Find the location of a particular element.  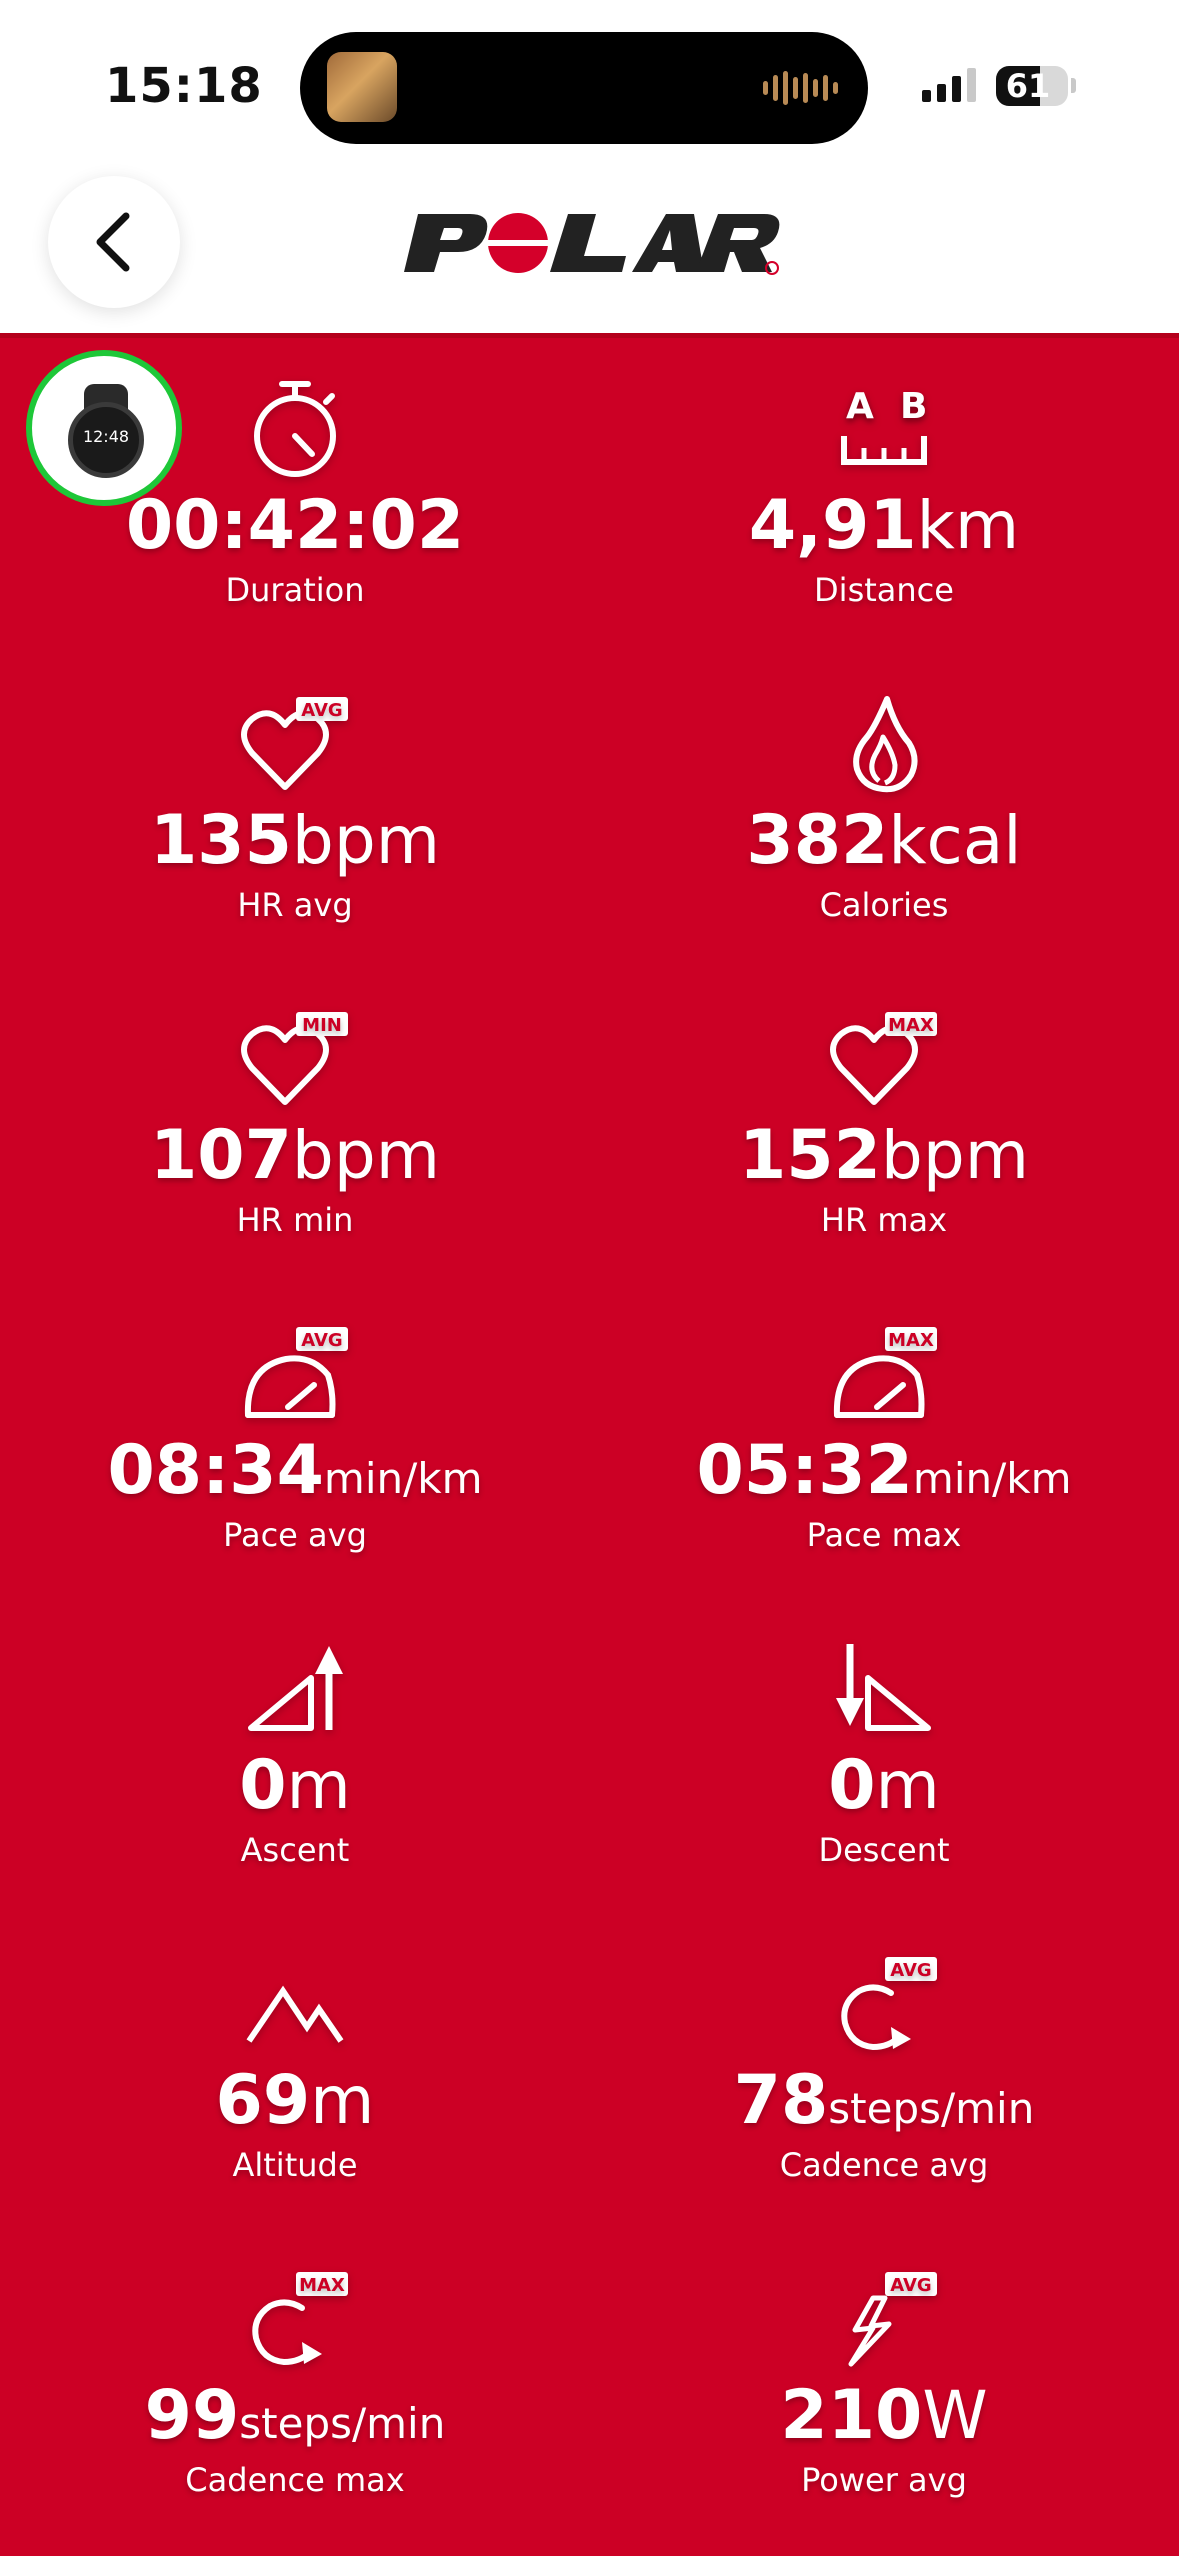

descent-icon is located at coordinates (884, 1678).